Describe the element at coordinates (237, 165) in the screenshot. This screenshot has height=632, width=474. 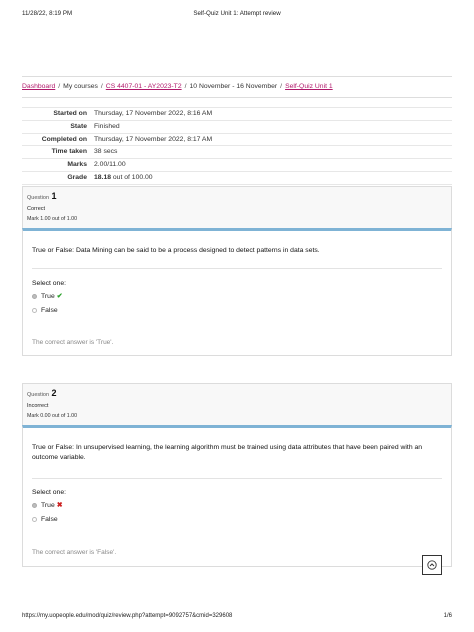
I see `summary-row-marks: Marks 2.00/11.00` at that location.